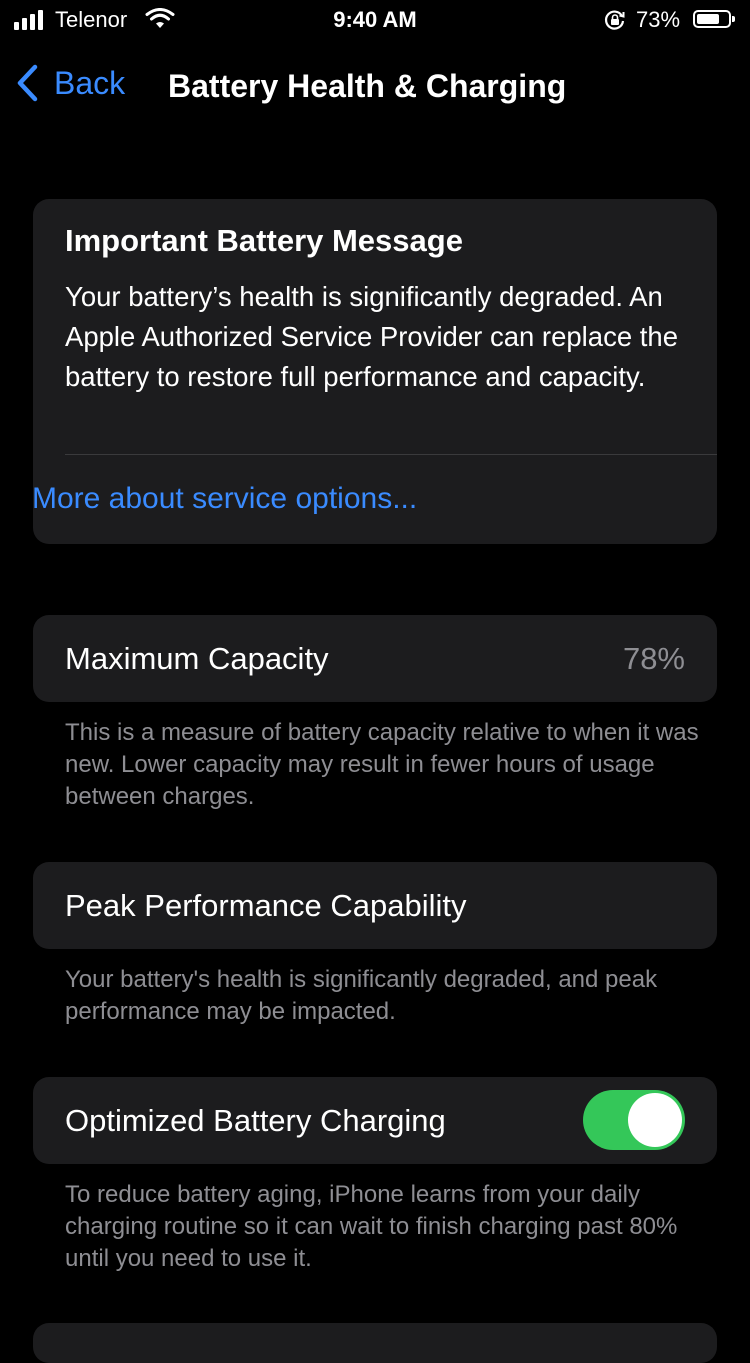 This screenshot has height=1363, width=750. Describe the element at coordinates (658, 19) in the screenshot. I see `battery-percent: 73%` at that location.